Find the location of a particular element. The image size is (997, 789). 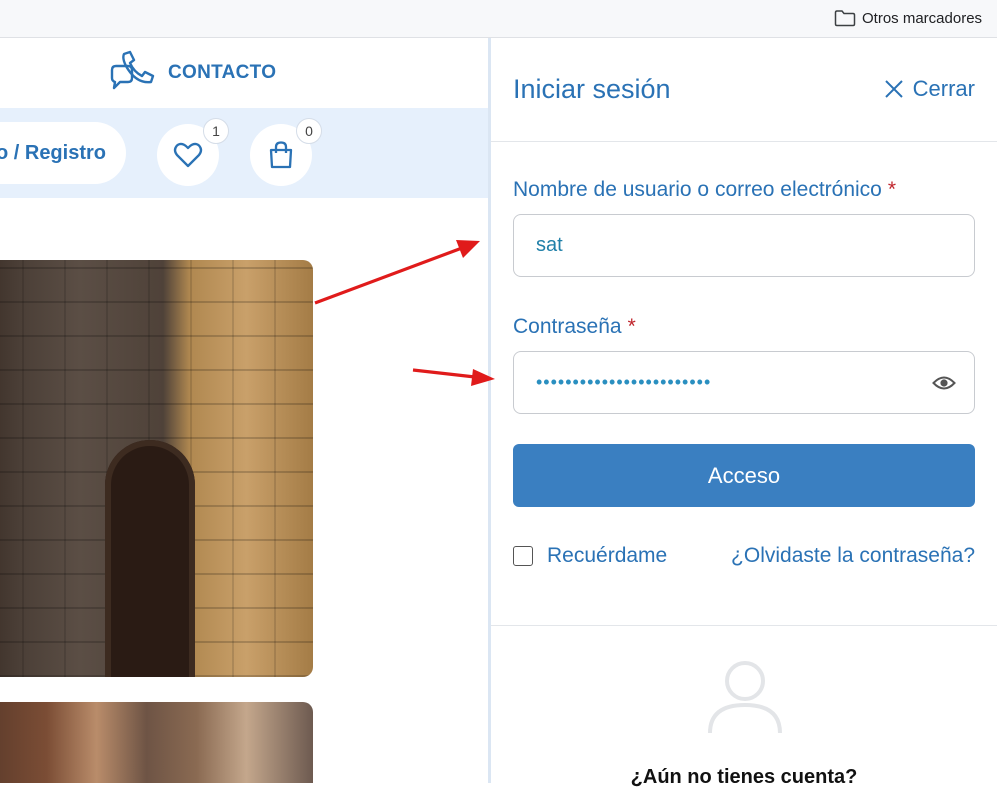

username-label: Nombre de usuario o correo electrónico * is located at coordinates (705, 189).